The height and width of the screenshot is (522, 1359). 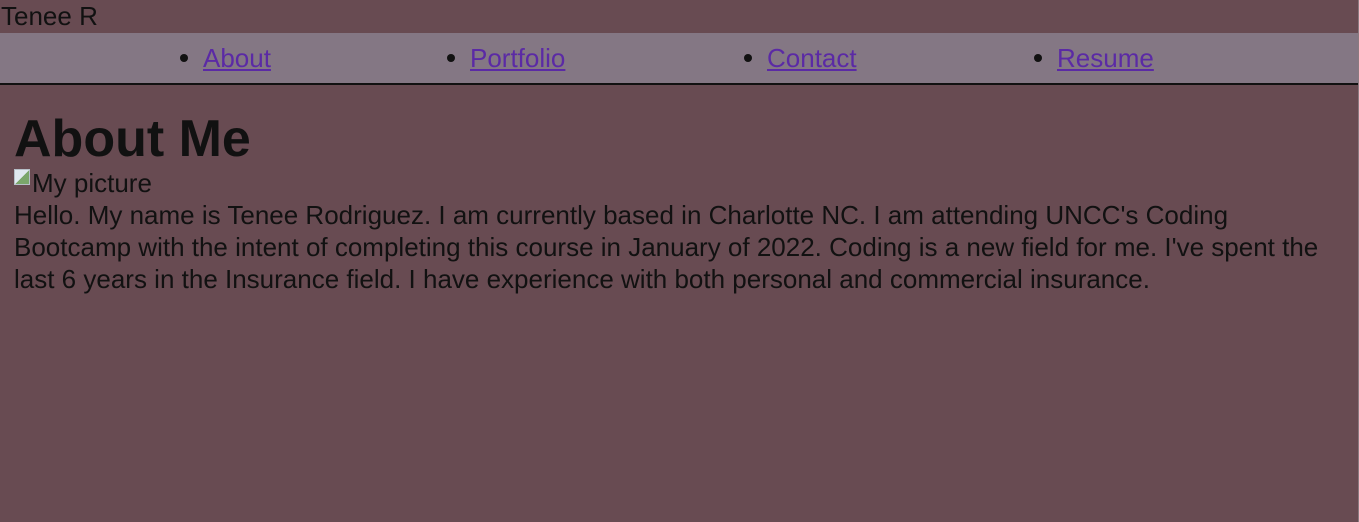 I want to click on nav-item-resume: Resume, so click(x=1094, y=58).